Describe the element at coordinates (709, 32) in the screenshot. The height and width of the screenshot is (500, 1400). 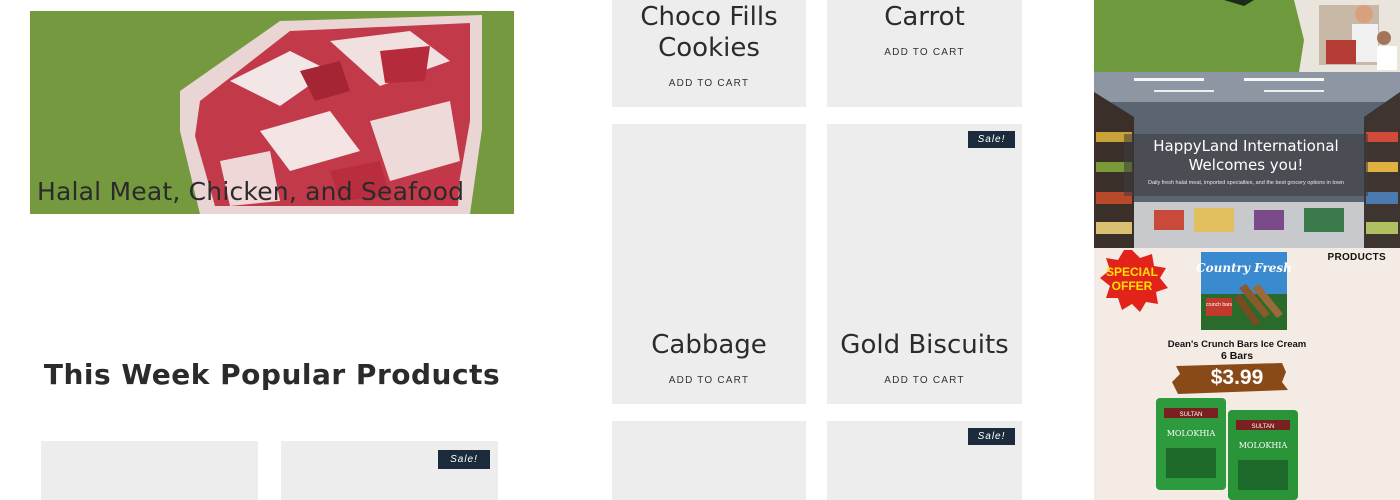
I see `product-name: Choco Fills Cookies` at that location.